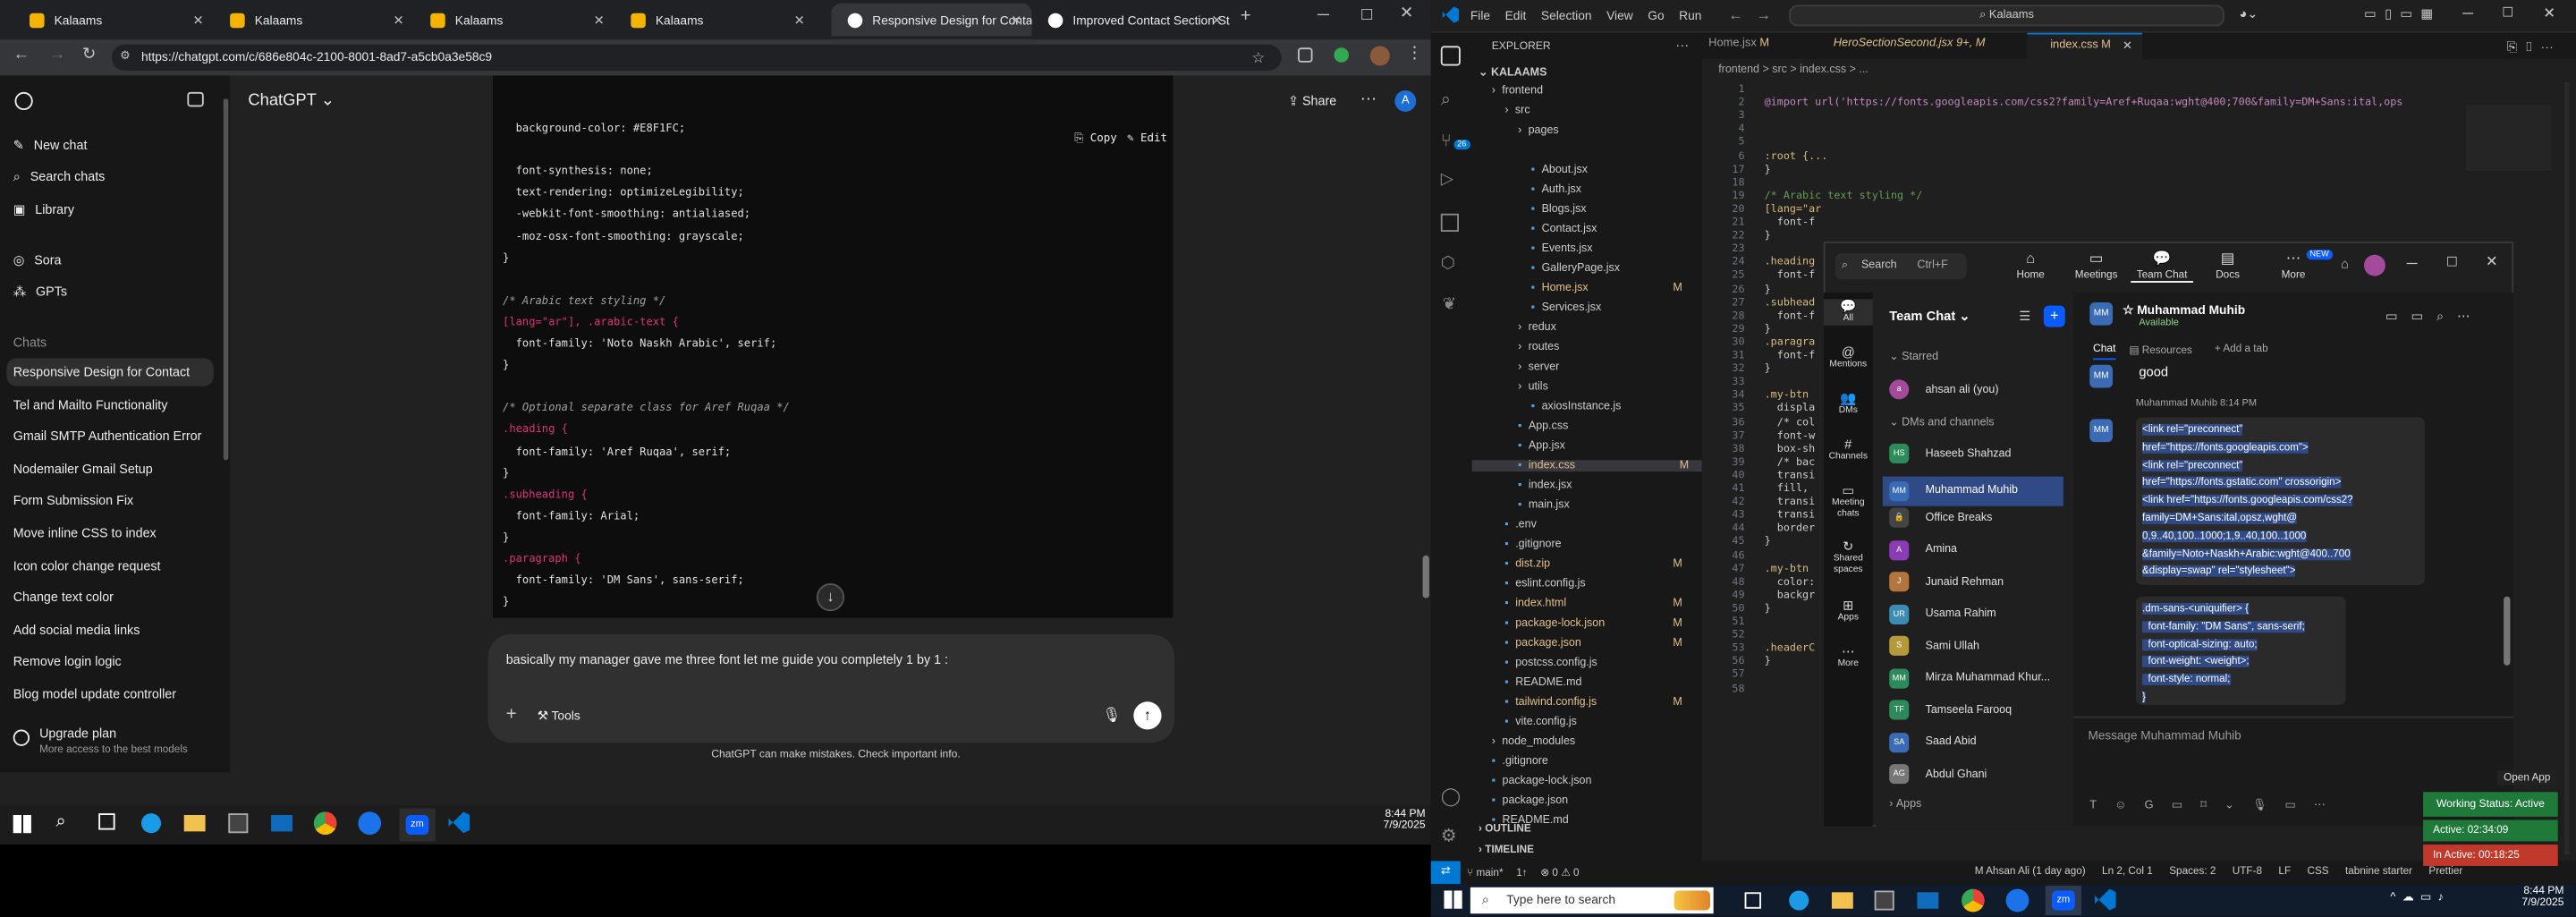 The width and height of the screenshot is (2576, 917). What do you see at coordinates (73, 502) in the screenshot?
I see `sidebar-chat-item: Form Submission Fix` at bounding box center [73, 502].